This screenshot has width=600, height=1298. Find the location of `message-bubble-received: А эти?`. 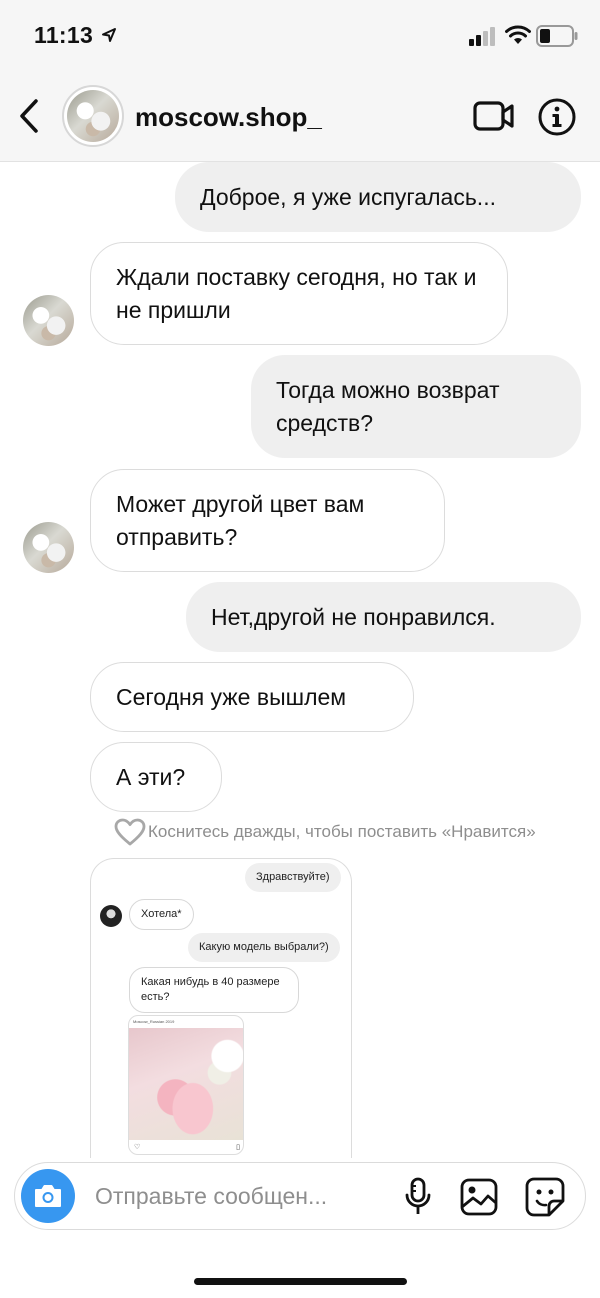

message-bubble-received: А эти? is located at coordinates (156, 777).